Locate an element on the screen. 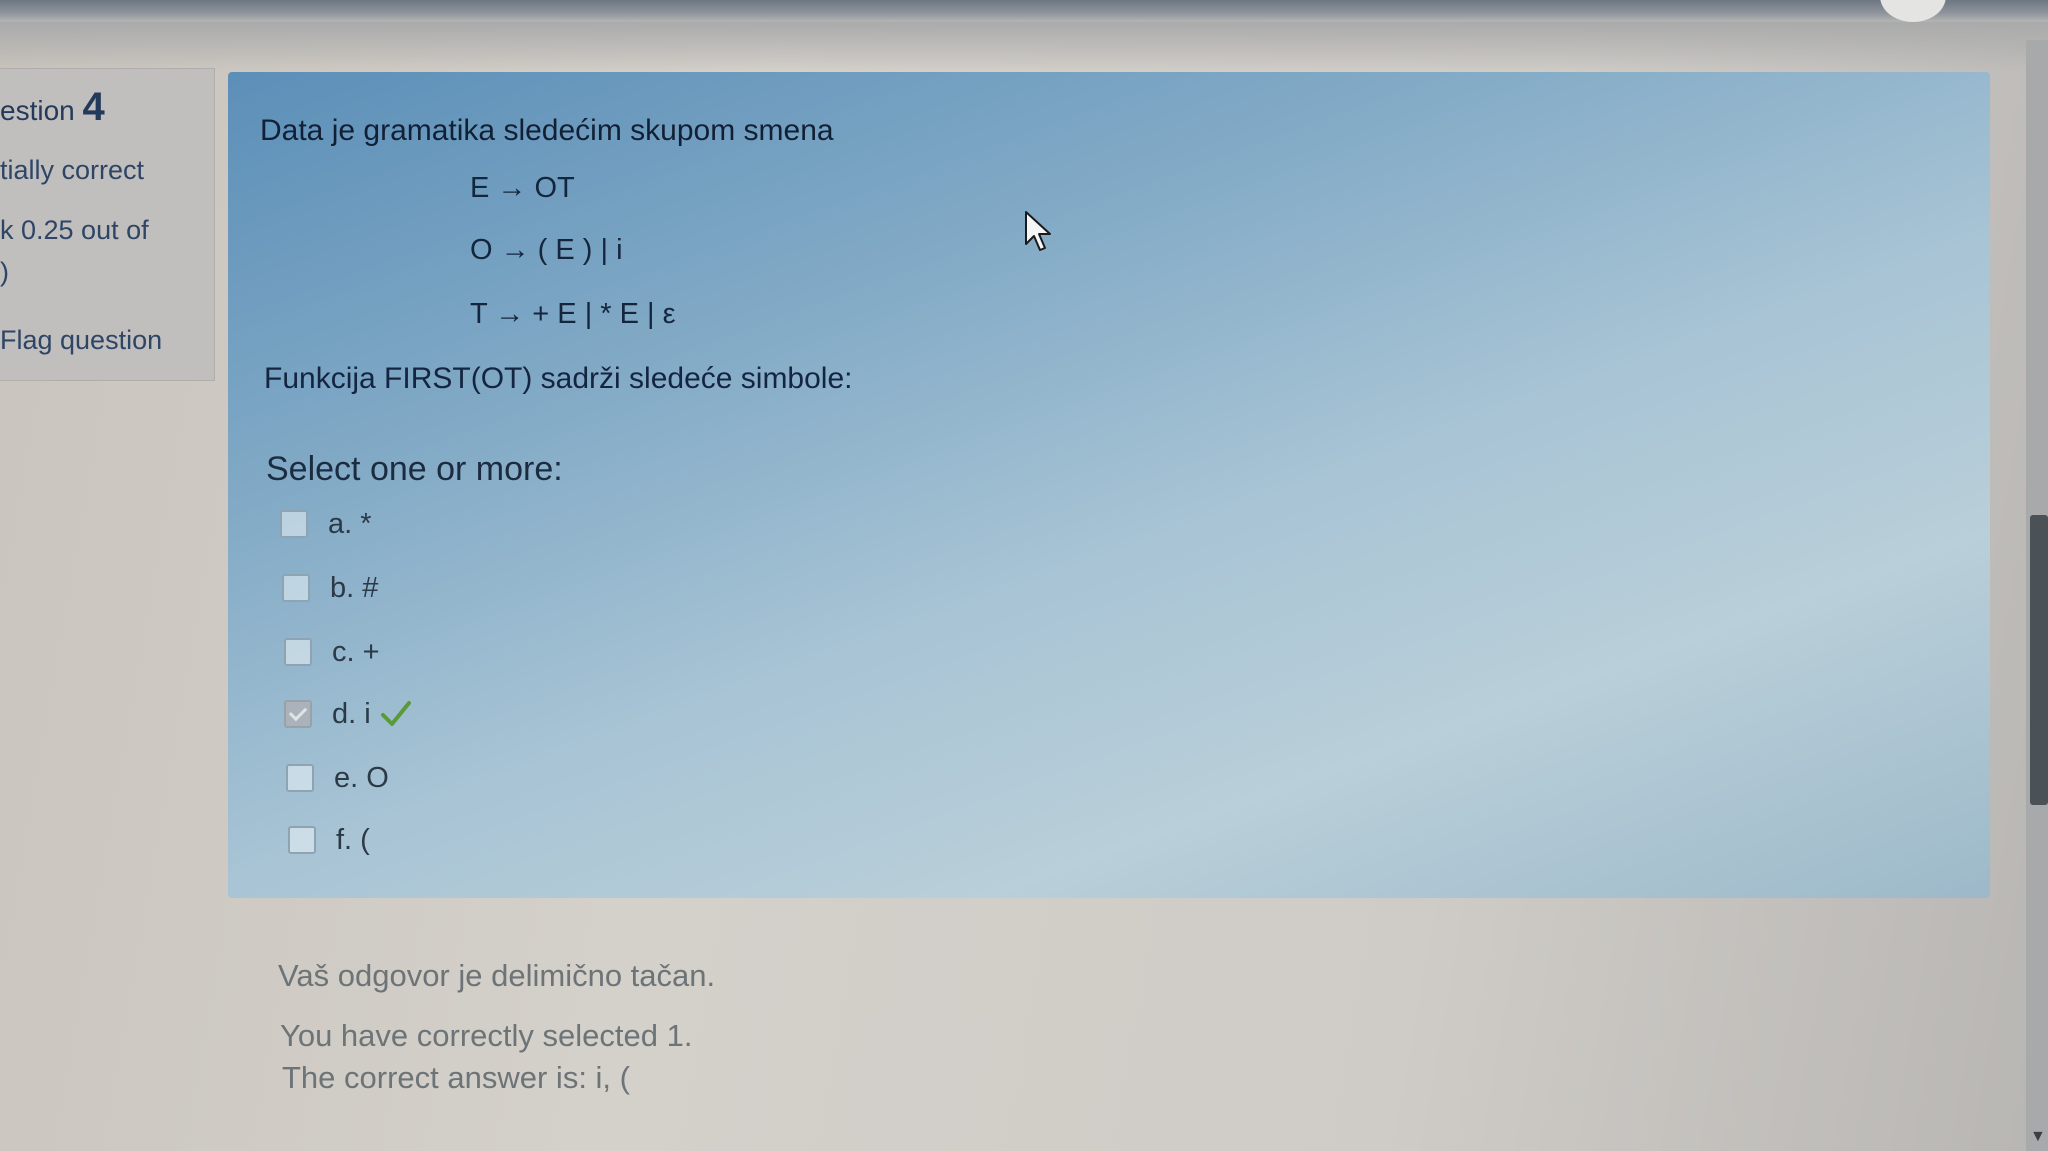 The image size is (2048, 1151). question-number-label: estion 4 is located at coordinates (52, 107).